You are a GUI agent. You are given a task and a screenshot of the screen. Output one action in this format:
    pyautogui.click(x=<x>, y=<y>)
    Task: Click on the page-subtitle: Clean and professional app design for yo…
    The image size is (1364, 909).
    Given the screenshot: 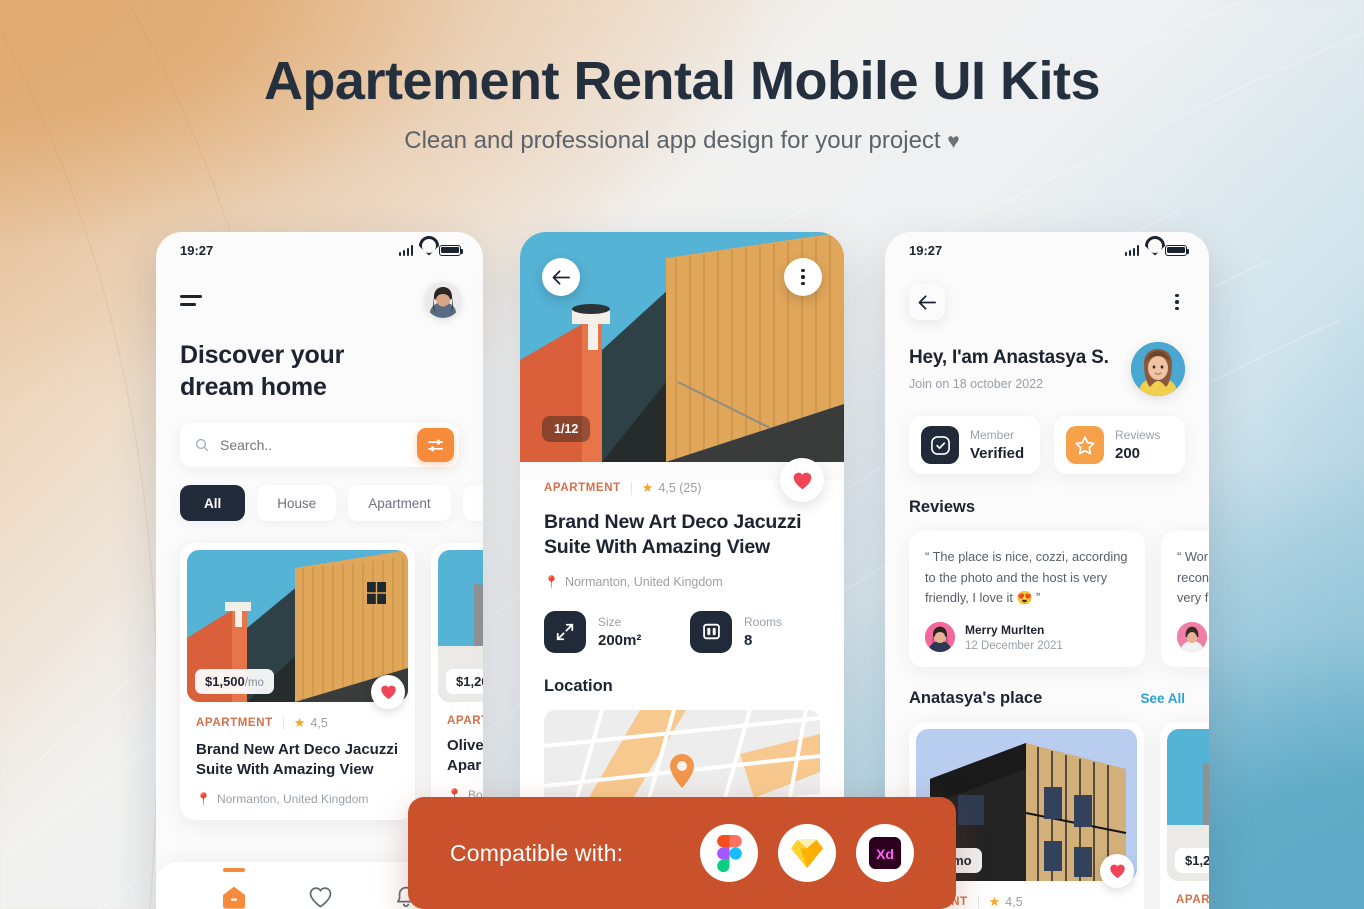 What is the action you would take?
    pyautogui.click(x=682, y=141)
    